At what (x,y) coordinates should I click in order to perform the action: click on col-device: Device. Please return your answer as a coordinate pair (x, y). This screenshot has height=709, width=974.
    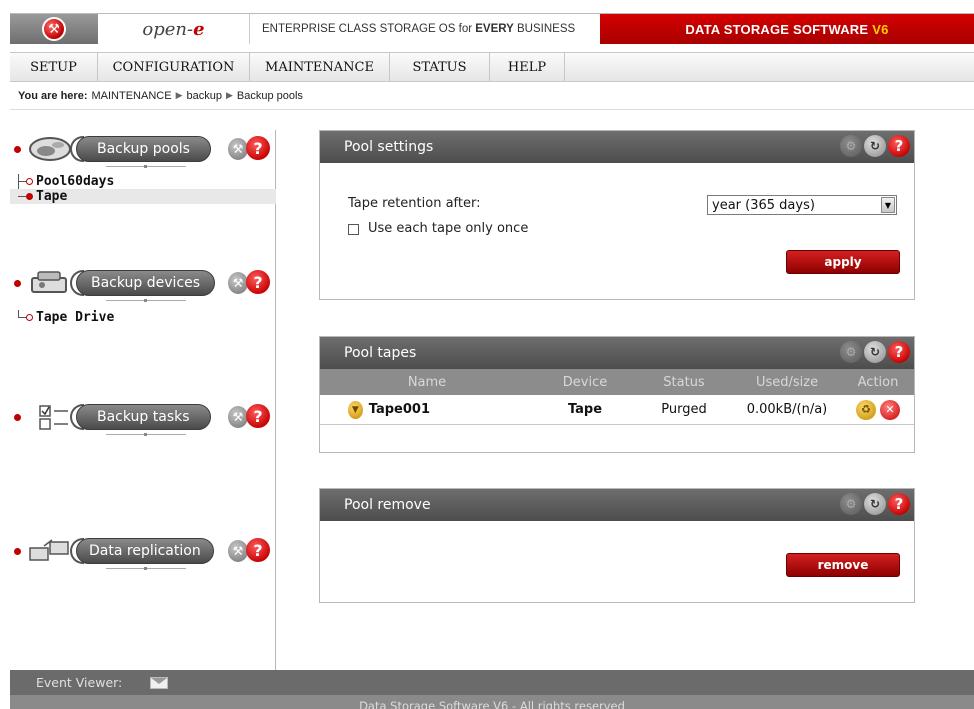
    Looking at the image, I should click on (585, 382).